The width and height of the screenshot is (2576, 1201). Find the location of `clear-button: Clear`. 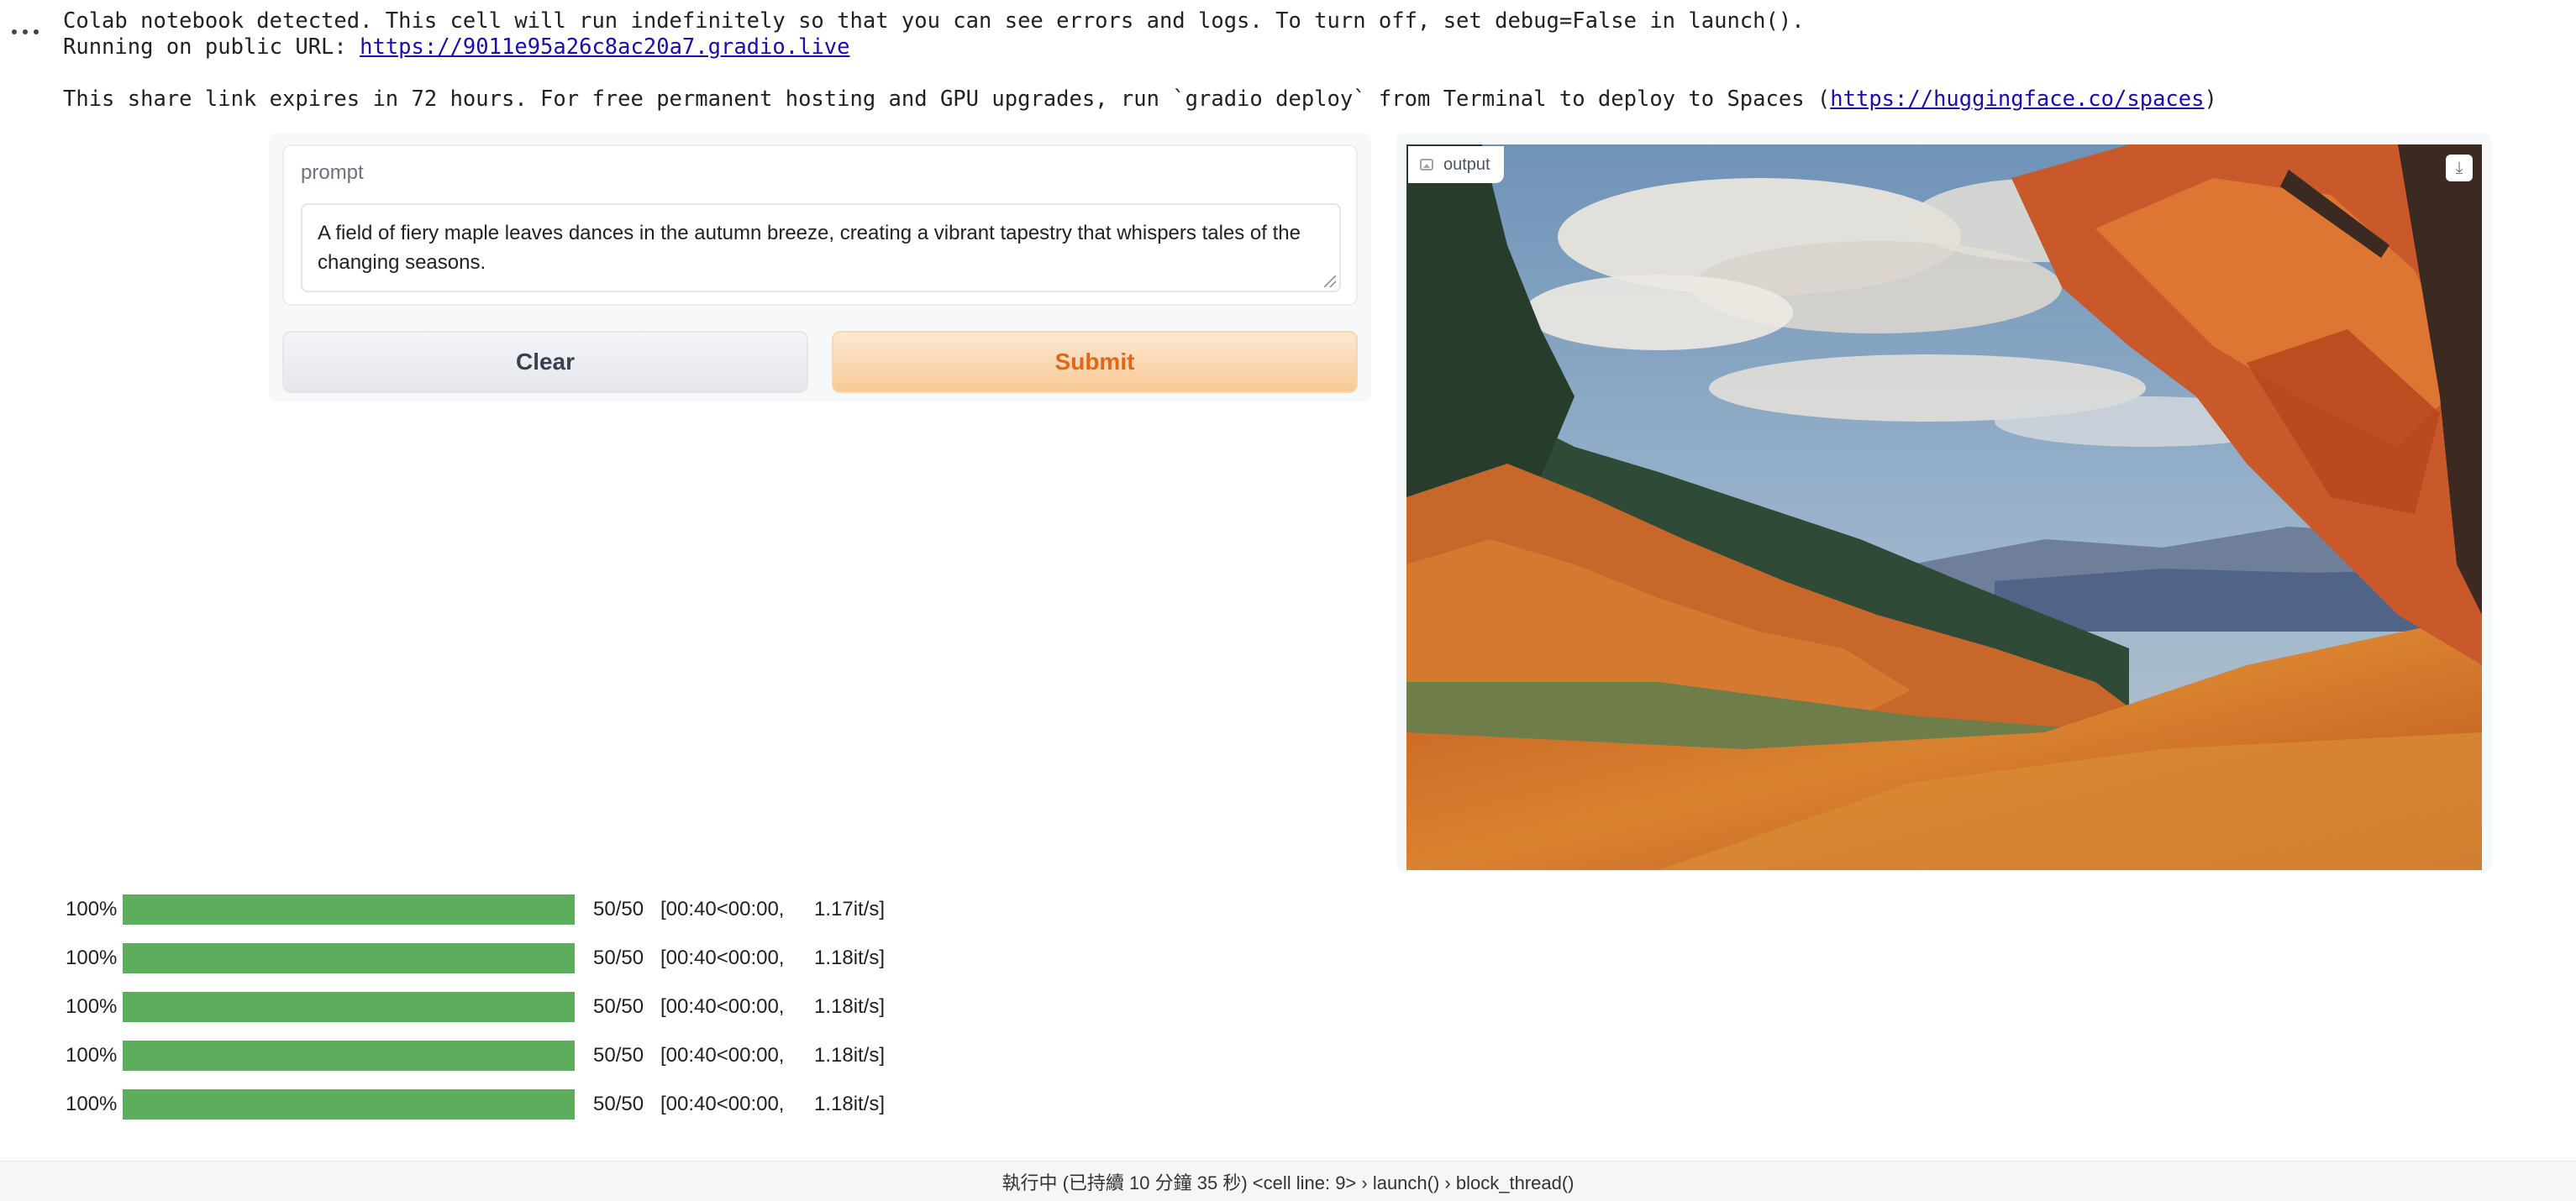

clear-button: Clear is located at coordinates (545, 362).